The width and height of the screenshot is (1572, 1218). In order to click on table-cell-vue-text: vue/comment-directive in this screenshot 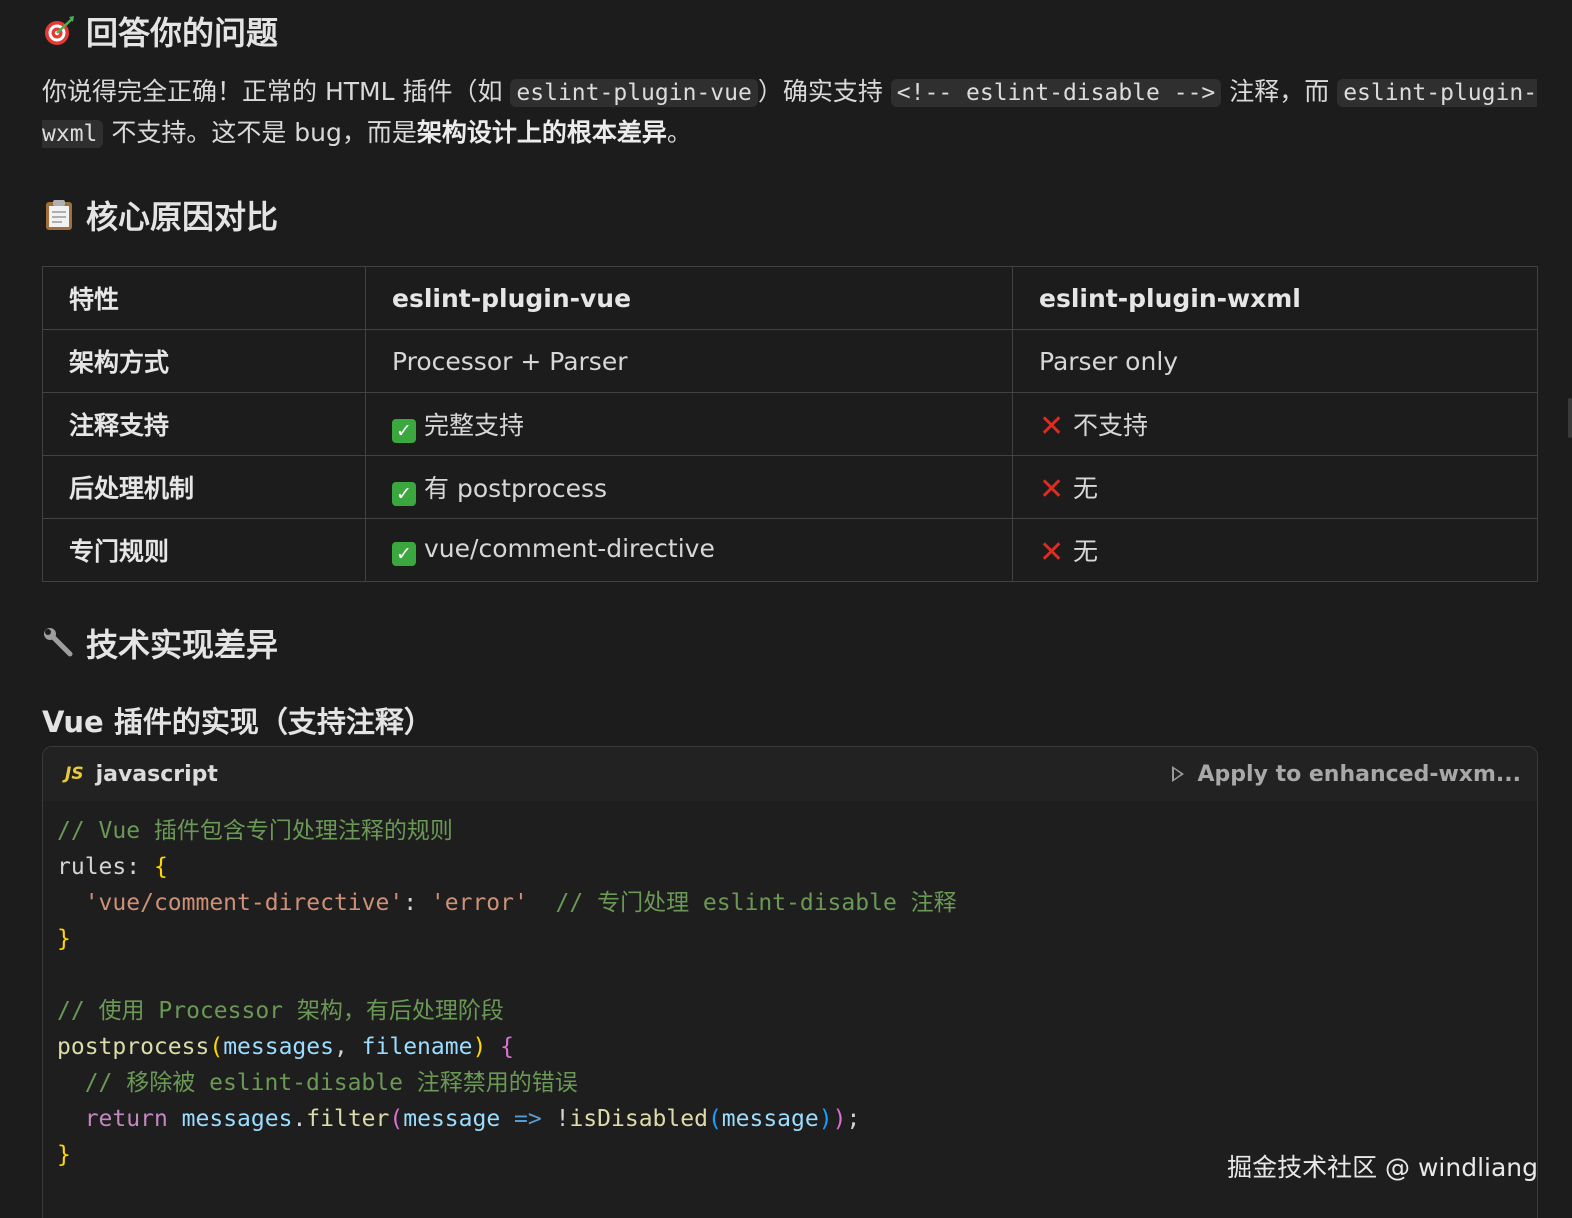, I will do `click(569, 548)`.